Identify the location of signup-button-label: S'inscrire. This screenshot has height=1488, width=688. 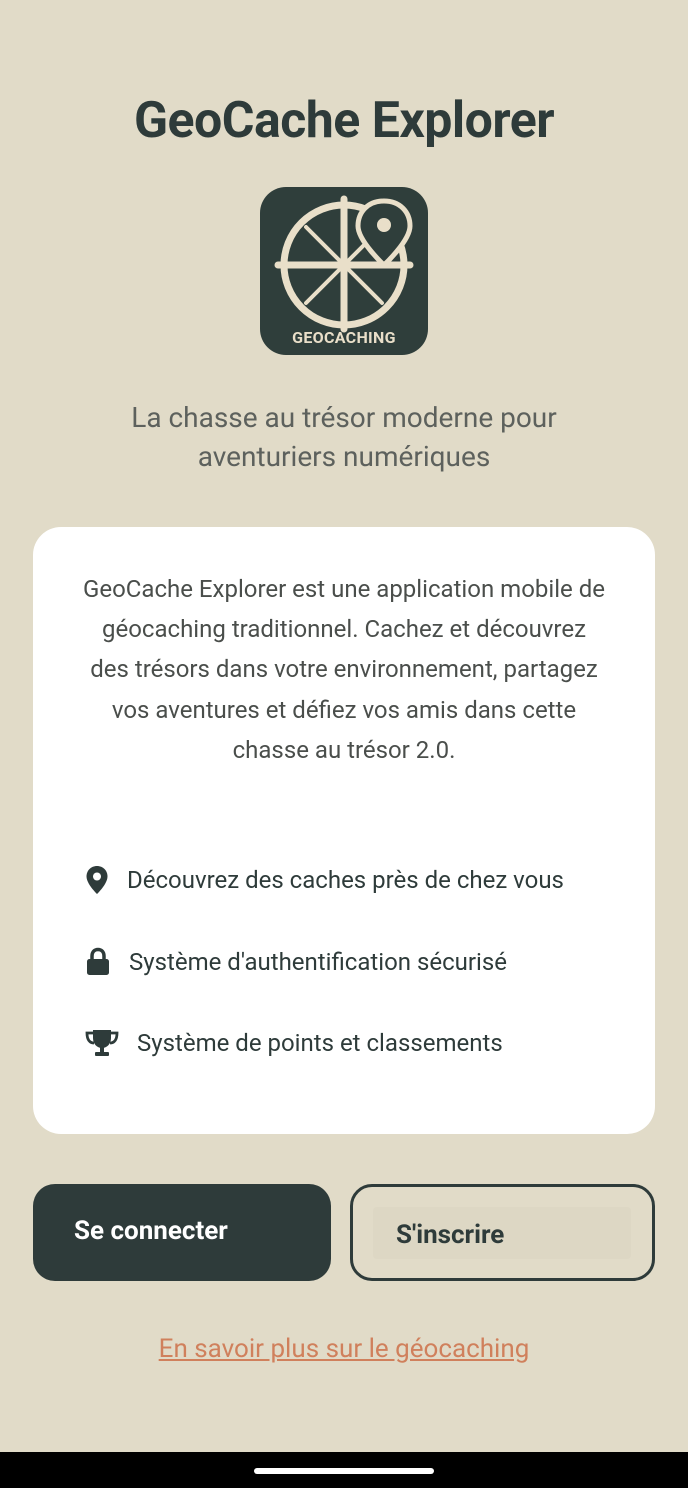
(450, 1235).